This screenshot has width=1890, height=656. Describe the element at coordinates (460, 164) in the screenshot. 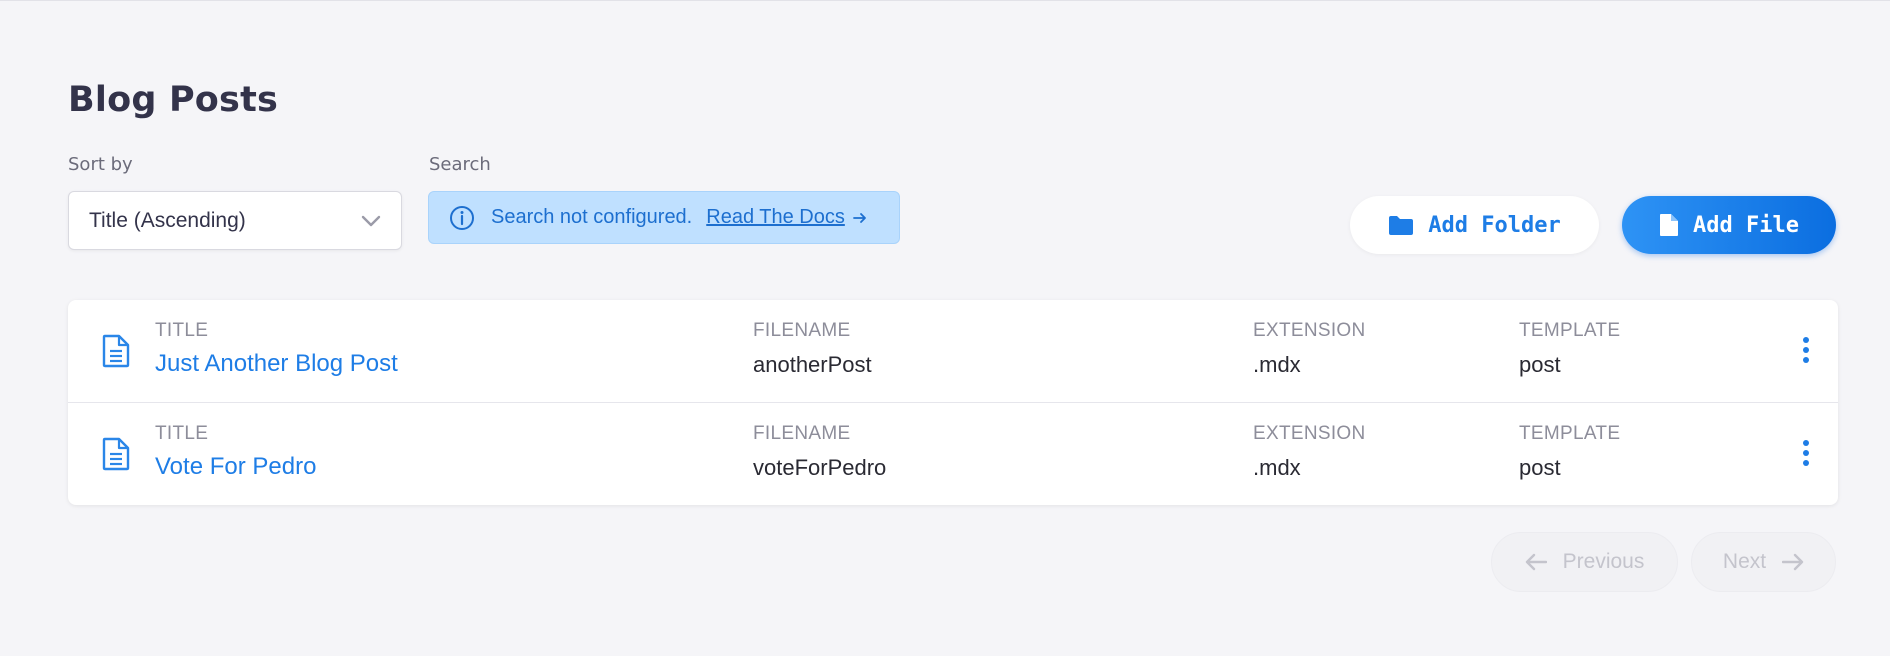

I see `search-label: Search` at that location.